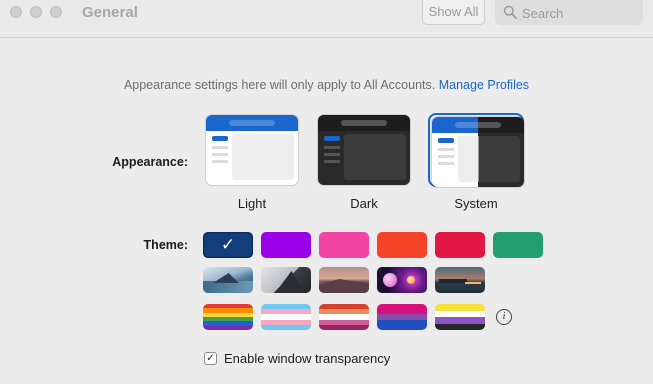 This screenshot has width=653, height=384. Describe the element at coordinates (518, 245) in the screenshot. I see `theme-swatch-green` at that location.